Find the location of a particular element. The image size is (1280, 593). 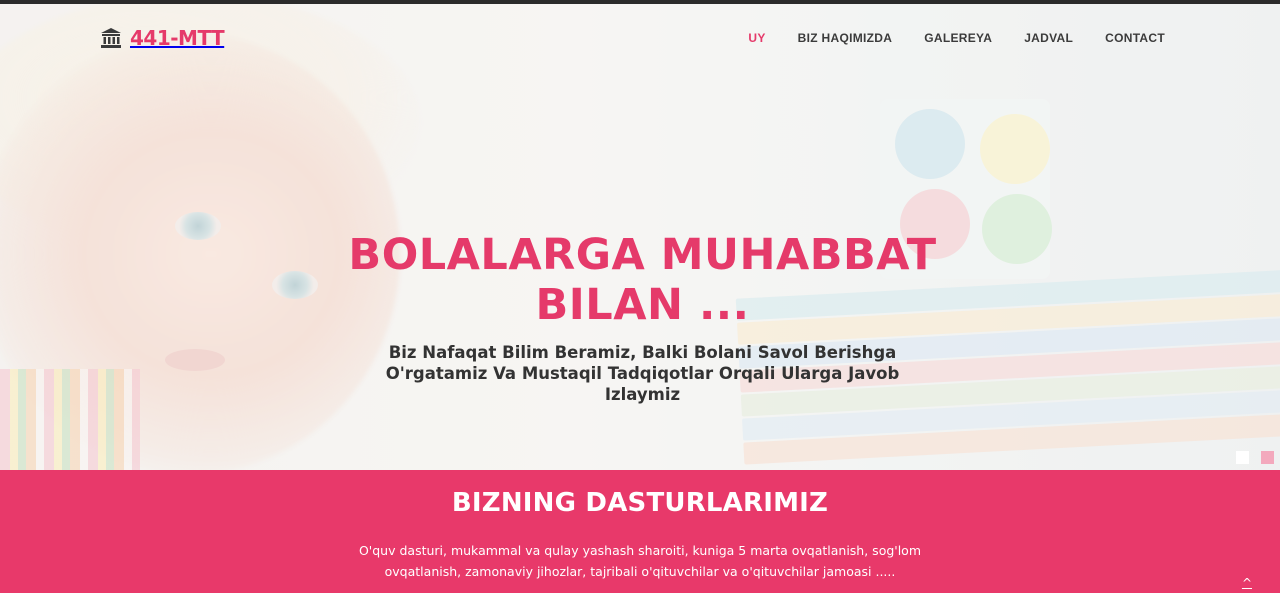

main-nav: UY BIZ HAQIMIZDA GALEREYA JADVAL CONTACT is located at coordinates (956, 38).